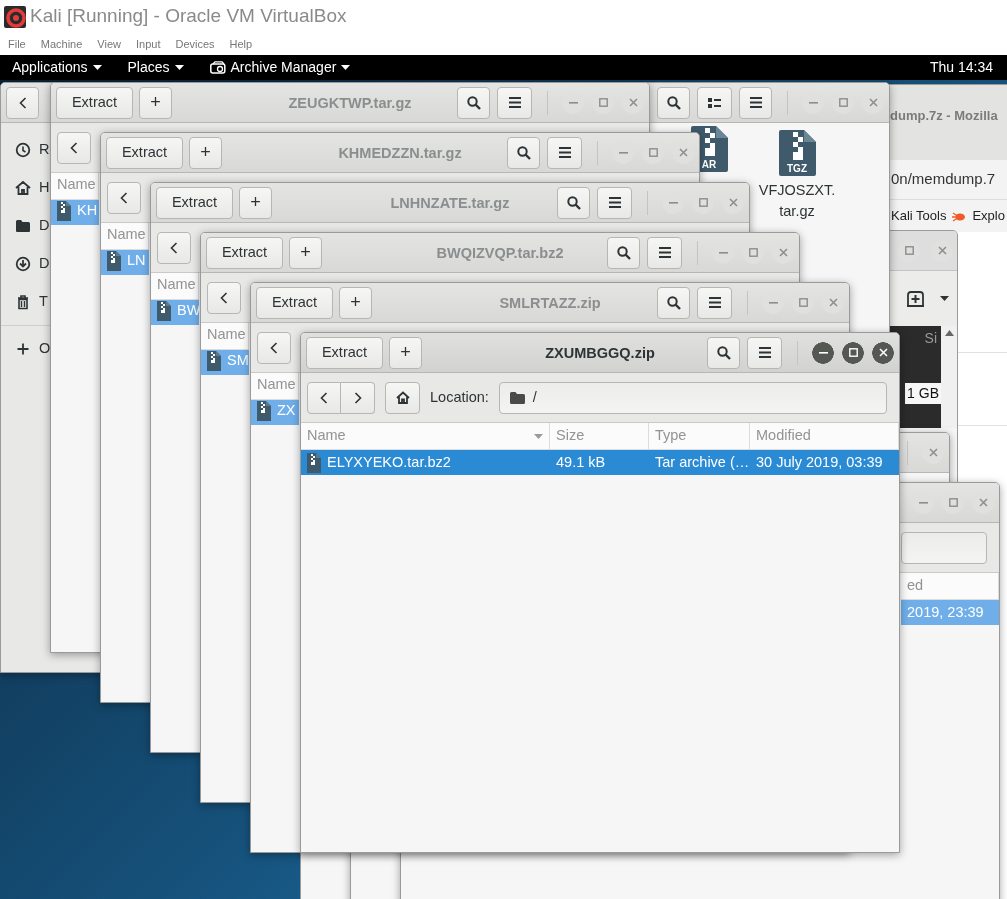 The width and height of the screenshot is (1007, 899). What do you see at coordinates (797, 201) in the screenshot?
I see `file-name: VFJOSZXT.tar.gz` at bounding box center [797, 201].